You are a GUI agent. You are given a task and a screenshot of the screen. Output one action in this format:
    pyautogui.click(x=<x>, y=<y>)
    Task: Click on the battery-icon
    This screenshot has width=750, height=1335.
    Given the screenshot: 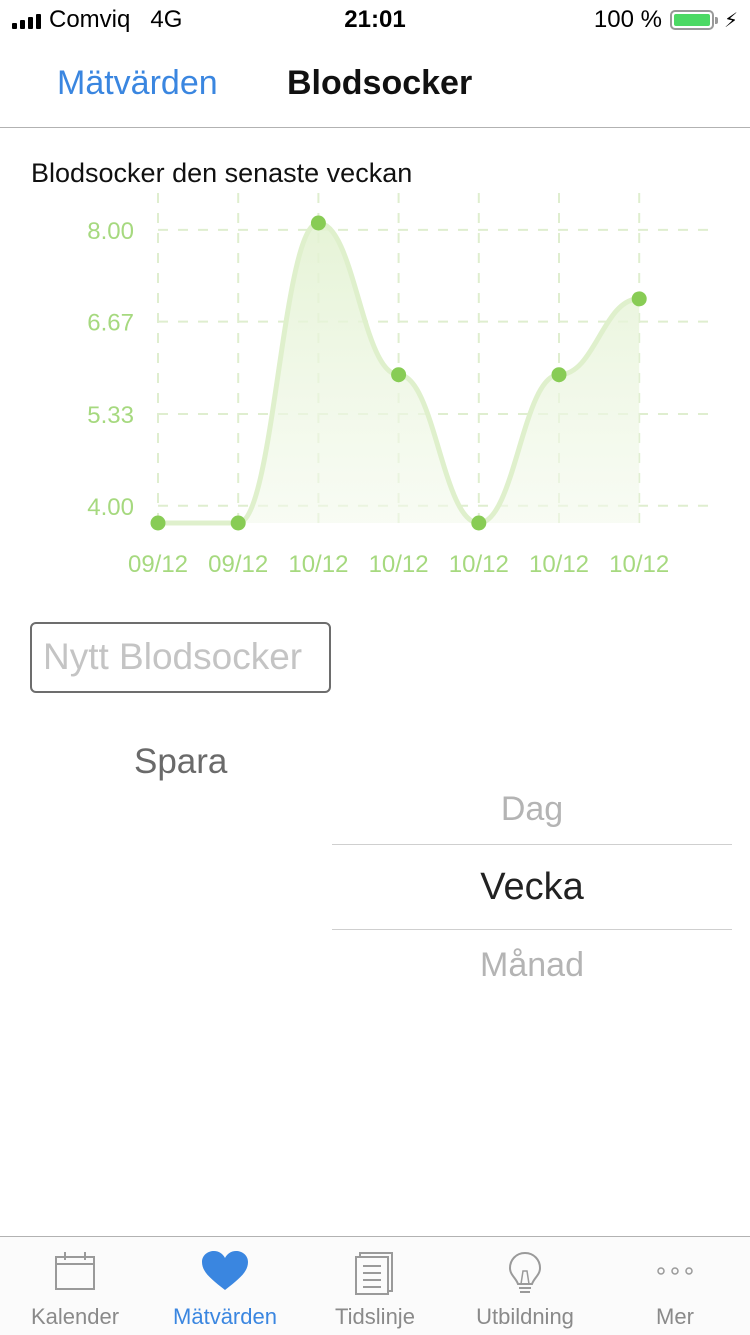 What is the action you would take?
    pyautogui.click(x=693, y=20)
    